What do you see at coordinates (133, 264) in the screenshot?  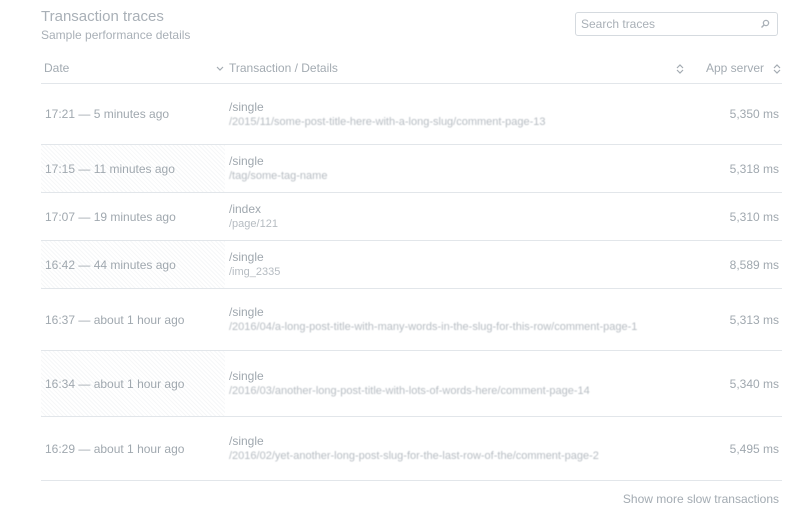 I see `row-date: 16:42 — 44 minutes ago` at bounding box center [133, 264].